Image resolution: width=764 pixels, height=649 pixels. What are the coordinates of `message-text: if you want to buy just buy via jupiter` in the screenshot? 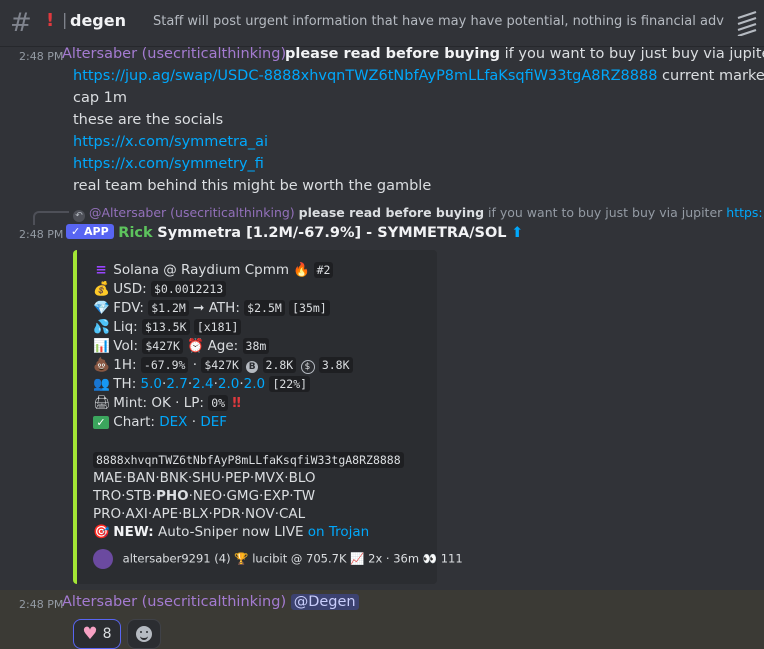 It's located at (632, 54).